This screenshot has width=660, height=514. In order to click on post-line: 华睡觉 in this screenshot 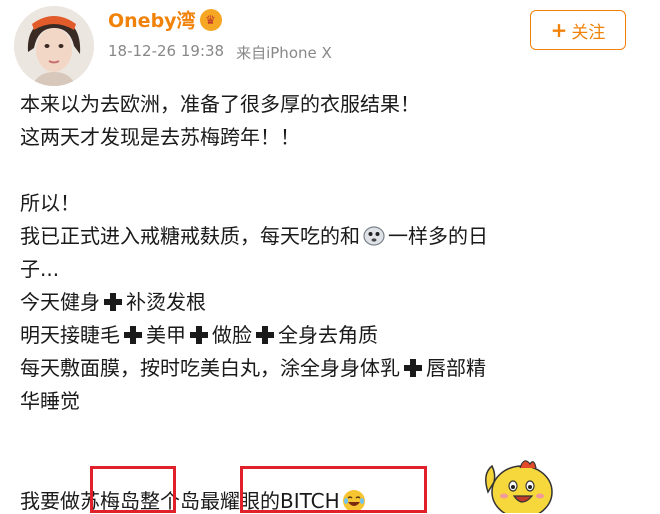, I will do `click(50, 401)`.